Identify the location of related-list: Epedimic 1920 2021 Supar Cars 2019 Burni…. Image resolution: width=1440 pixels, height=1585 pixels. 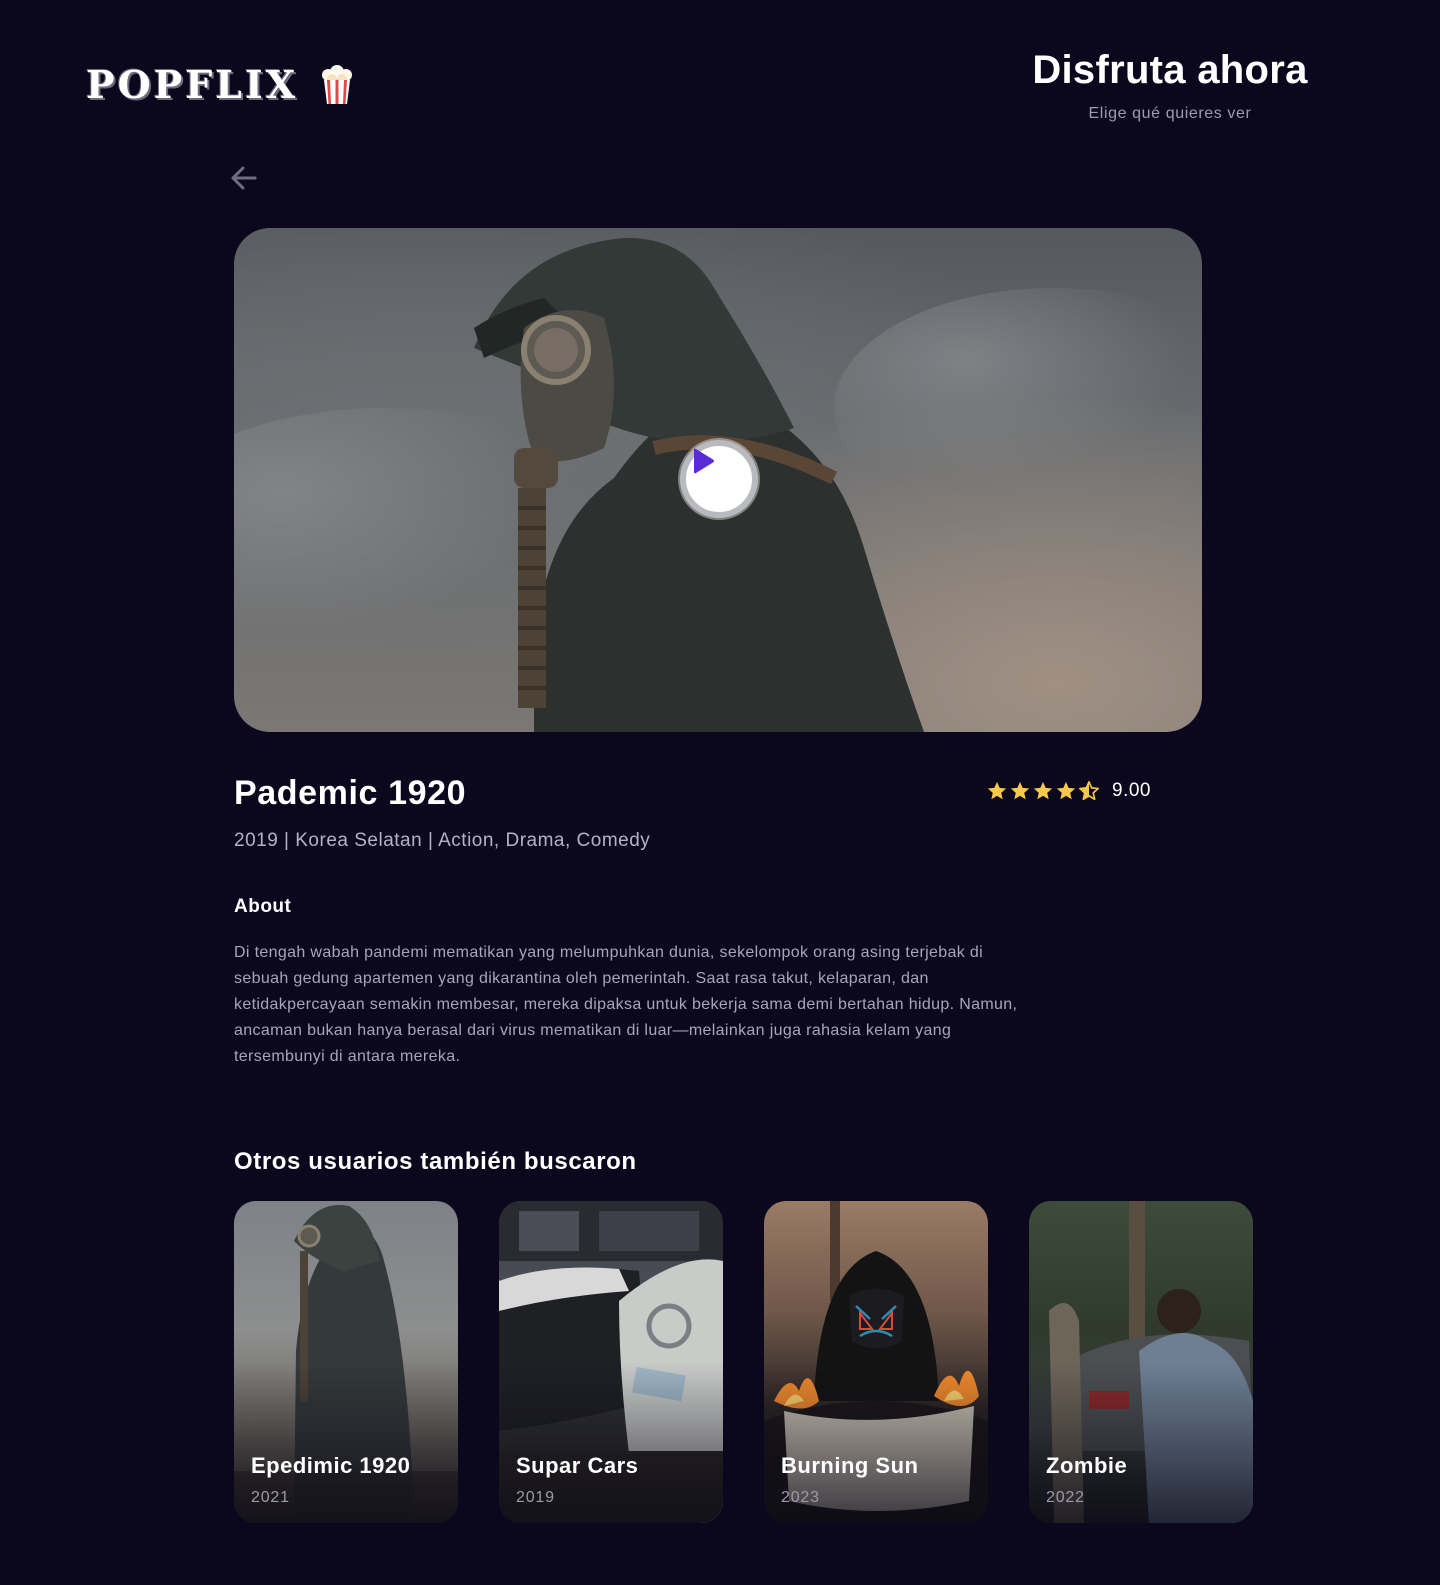
(743, 1362).